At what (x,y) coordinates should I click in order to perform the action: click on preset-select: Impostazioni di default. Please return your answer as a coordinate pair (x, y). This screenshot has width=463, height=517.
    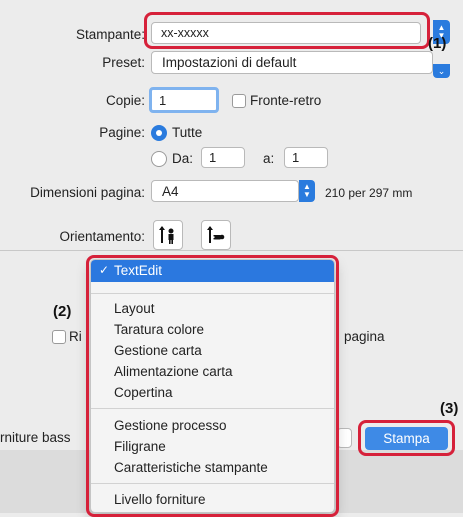
    Looking at the image, I should click on (292, 62).